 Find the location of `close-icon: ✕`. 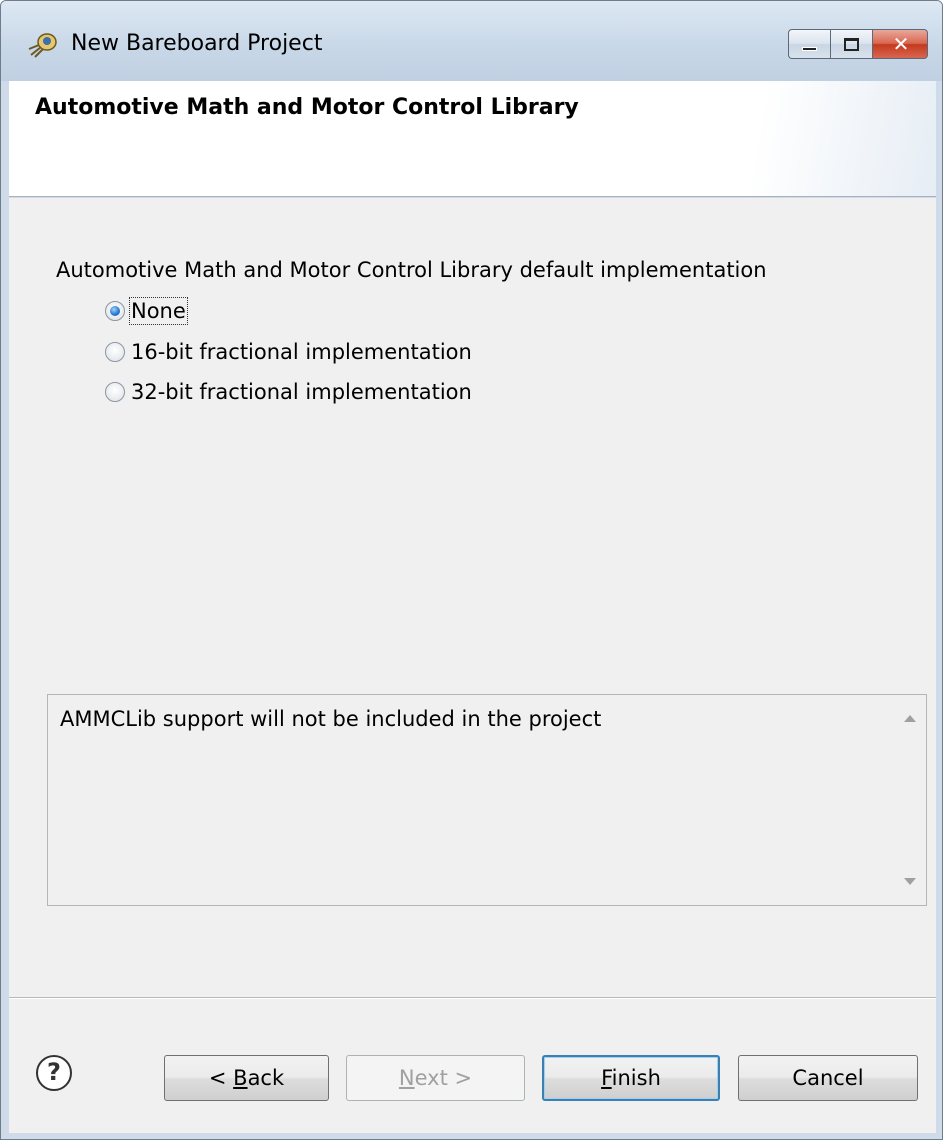

close-icon: ✕ is located at coordinates (901, 44).